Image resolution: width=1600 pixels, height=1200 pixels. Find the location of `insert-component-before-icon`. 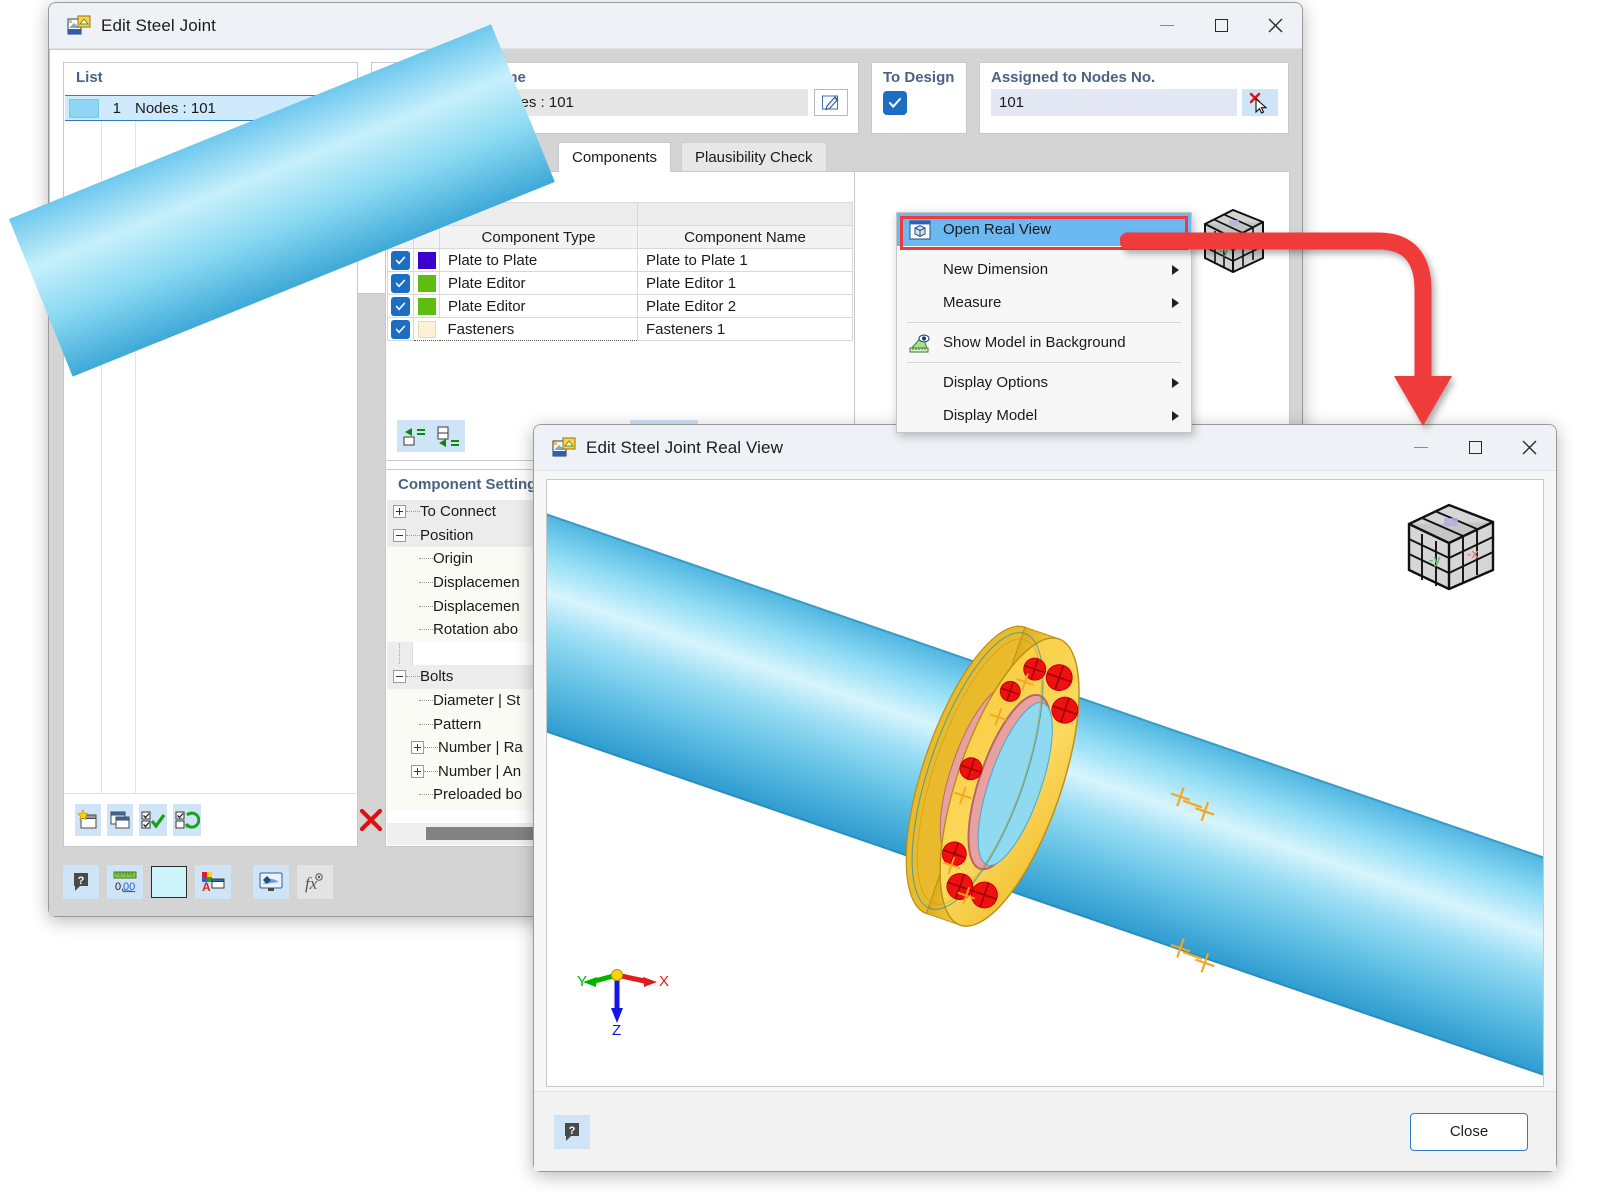

insert-component-before-icon is located at coordinates (414, 436).